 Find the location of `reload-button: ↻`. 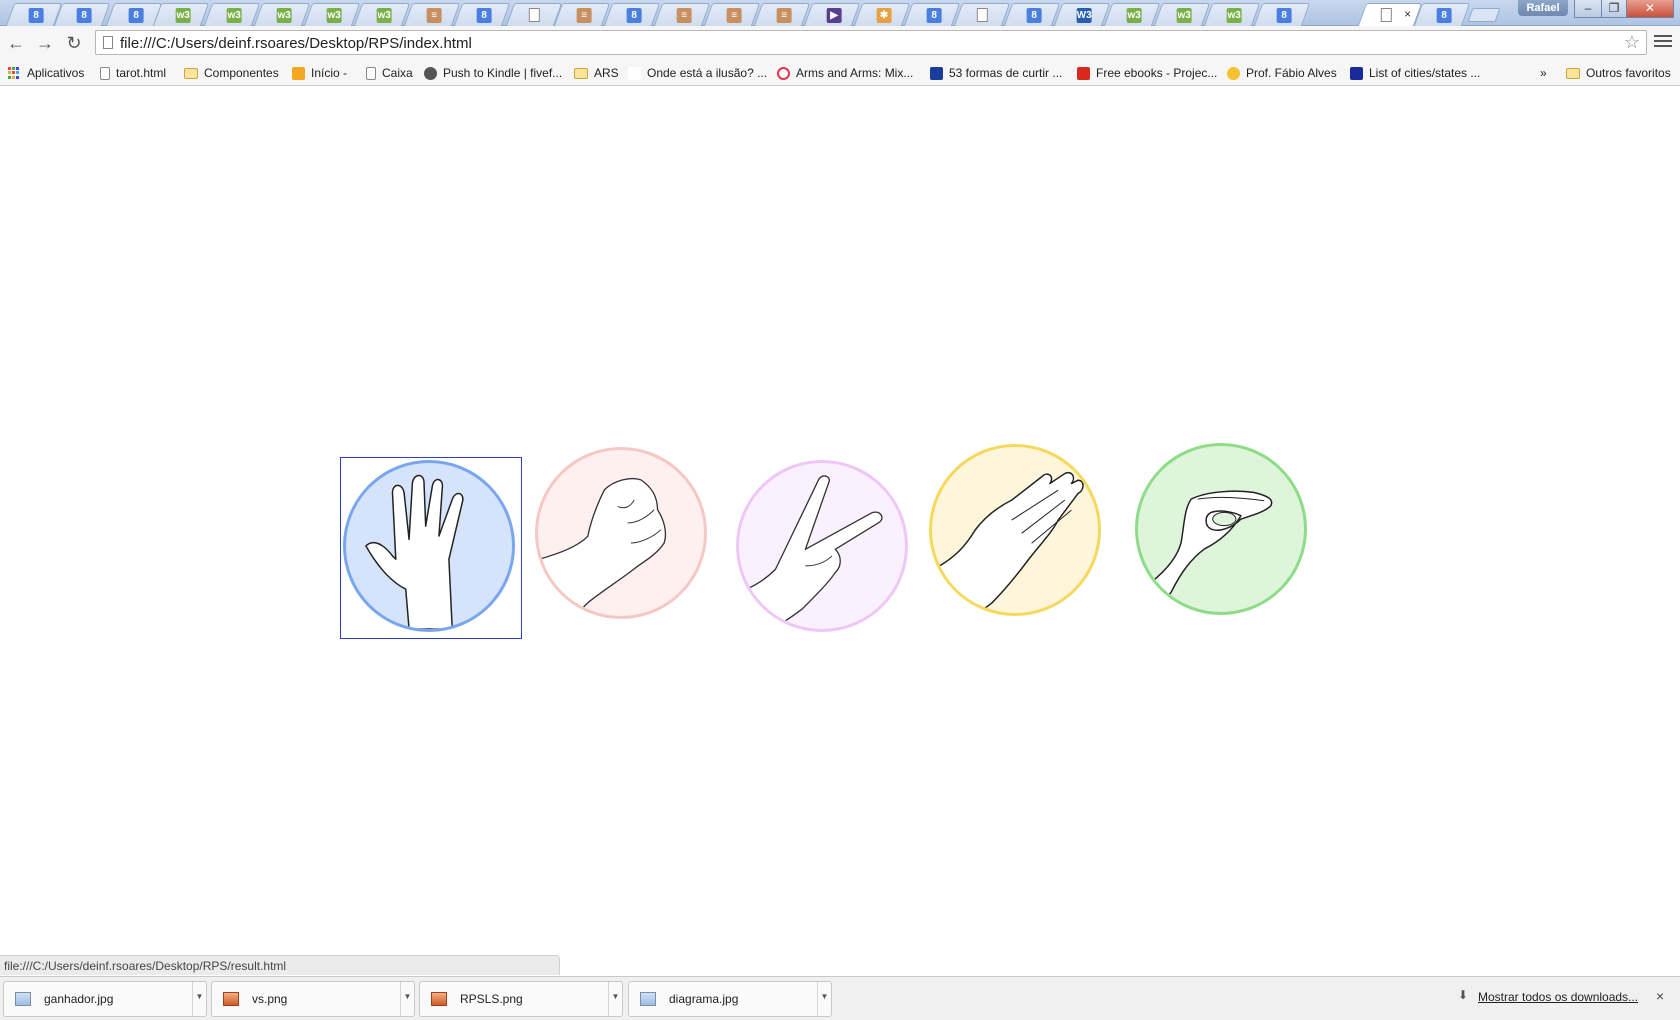

reload-button: ↻ is located at coordinates (74, 43).